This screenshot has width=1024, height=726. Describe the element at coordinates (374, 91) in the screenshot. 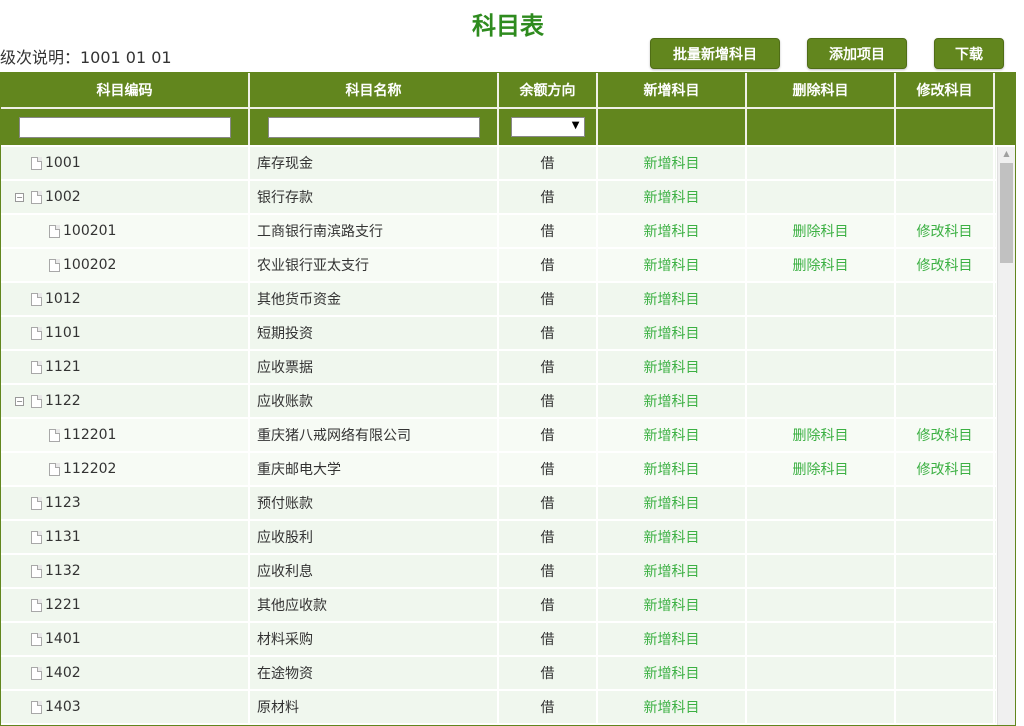

I see `column-header-name: 科目名称` at that location.